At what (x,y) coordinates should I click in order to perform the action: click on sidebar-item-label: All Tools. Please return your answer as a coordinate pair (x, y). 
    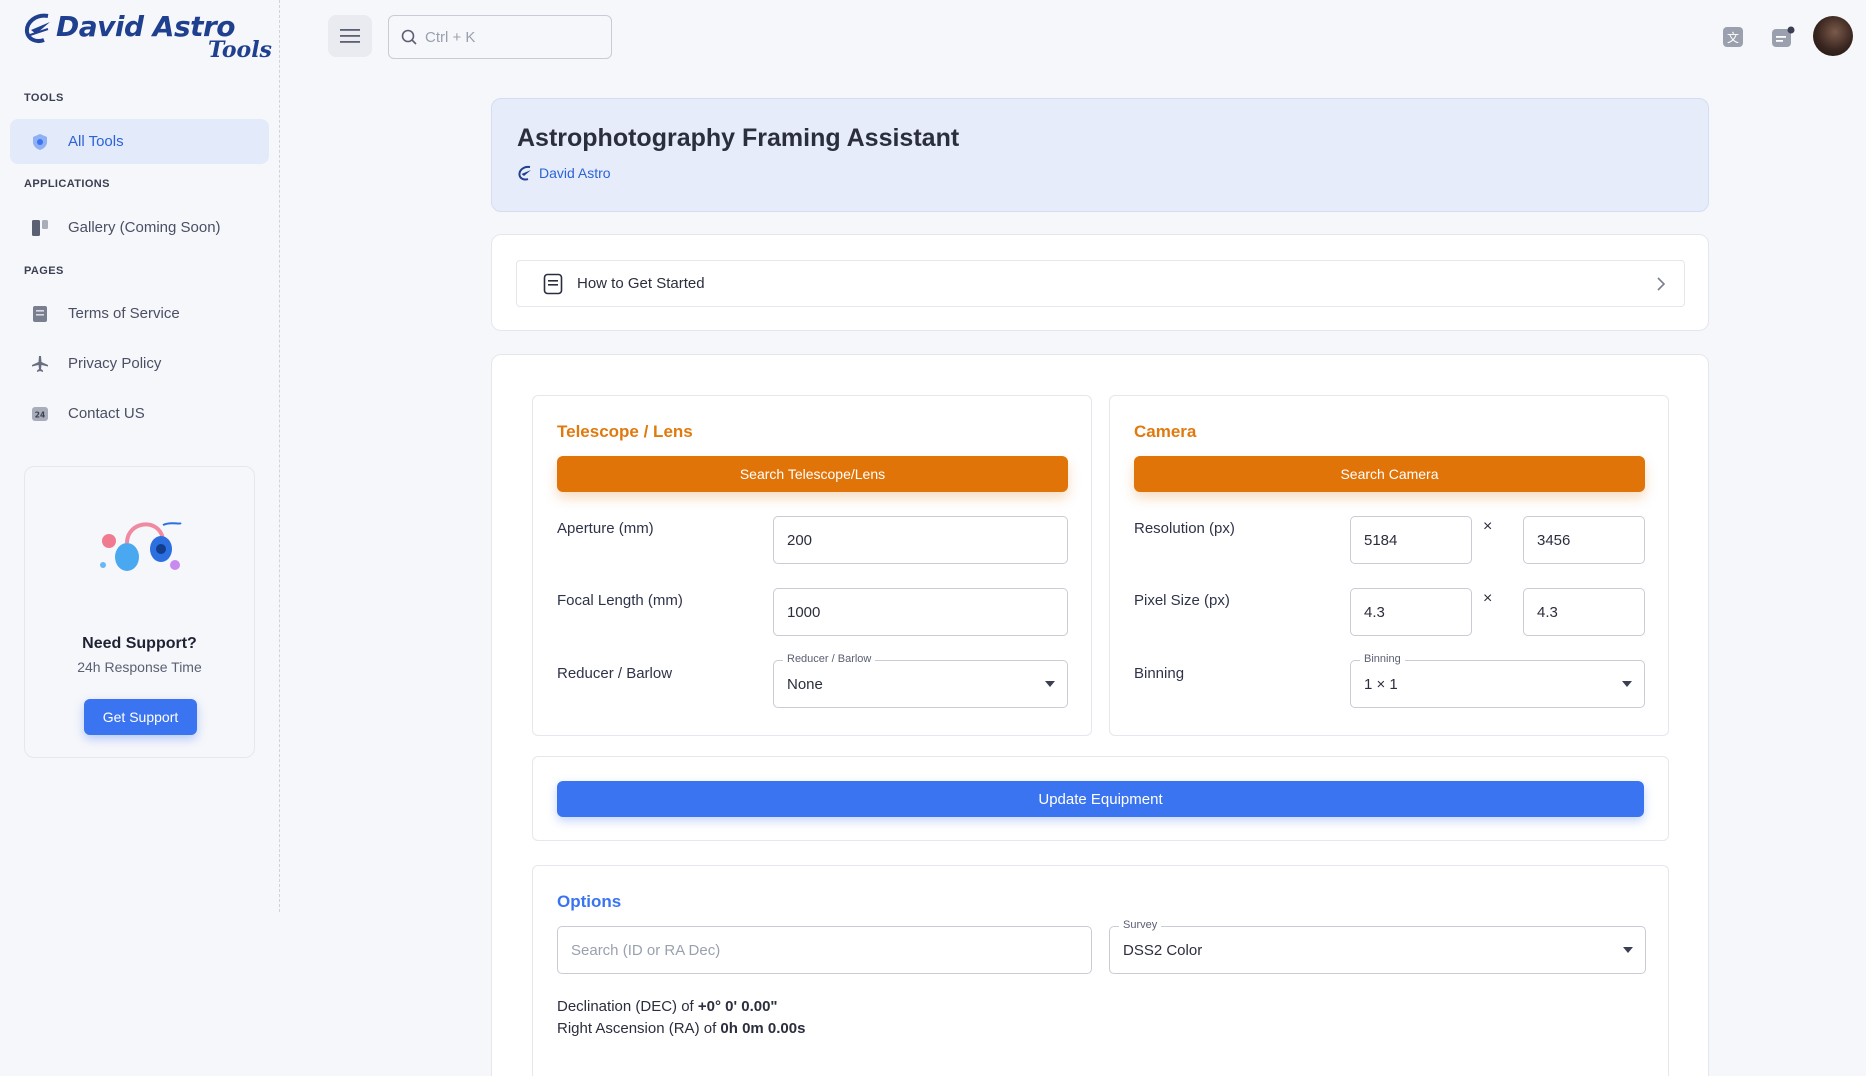
    Looking at the image, I should click on (96, 141).